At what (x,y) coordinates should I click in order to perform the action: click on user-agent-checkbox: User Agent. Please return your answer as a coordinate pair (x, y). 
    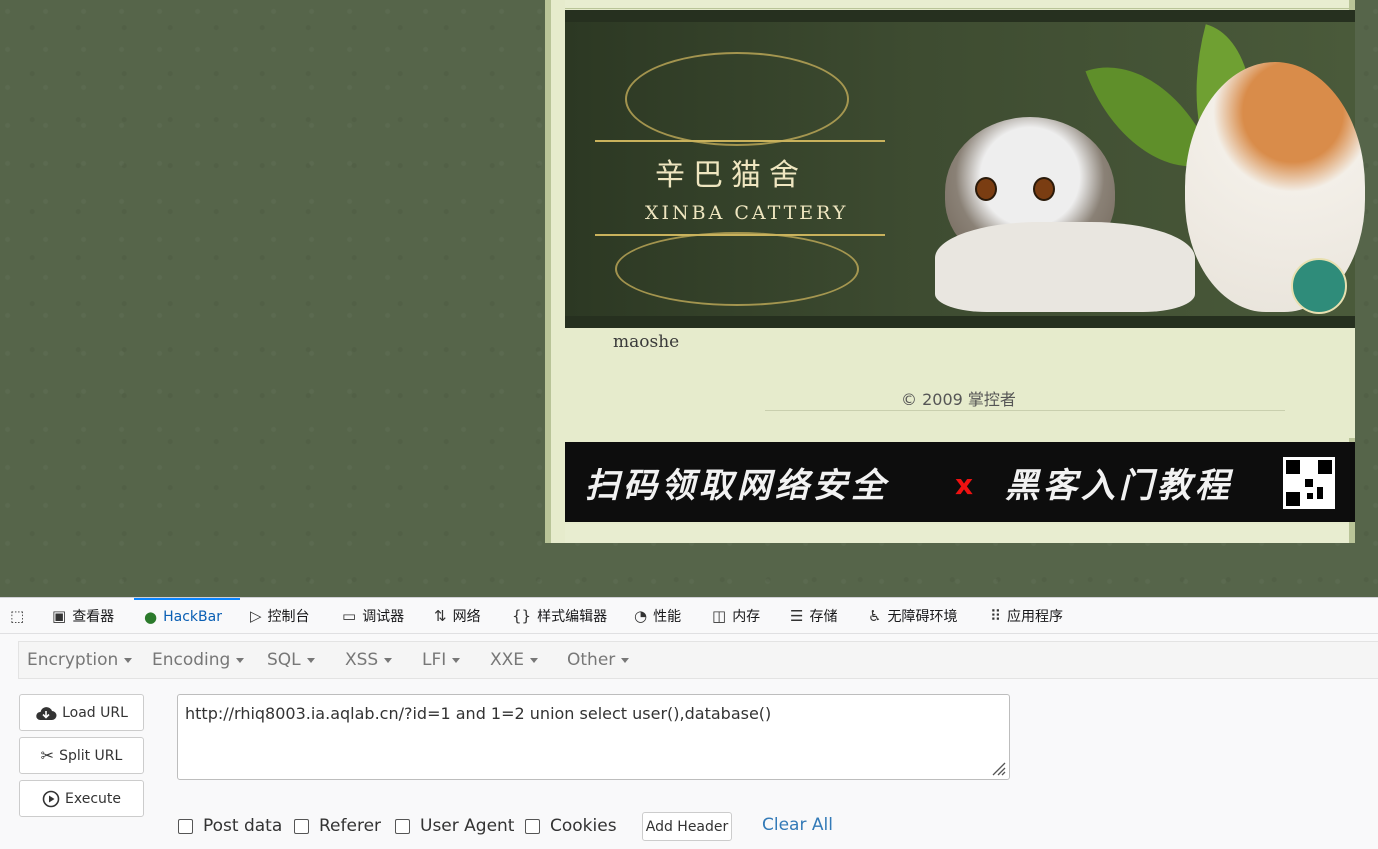
    Looking at the image, I should click on (454, 826).